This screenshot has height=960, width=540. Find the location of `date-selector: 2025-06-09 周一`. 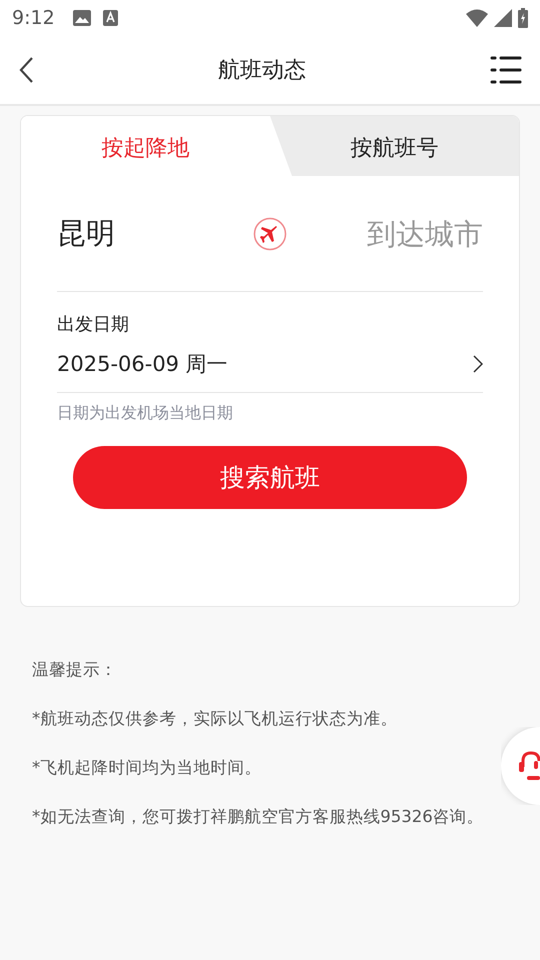

date-selector: 2025-06-09 周一 is located at coordinates (270, 364).